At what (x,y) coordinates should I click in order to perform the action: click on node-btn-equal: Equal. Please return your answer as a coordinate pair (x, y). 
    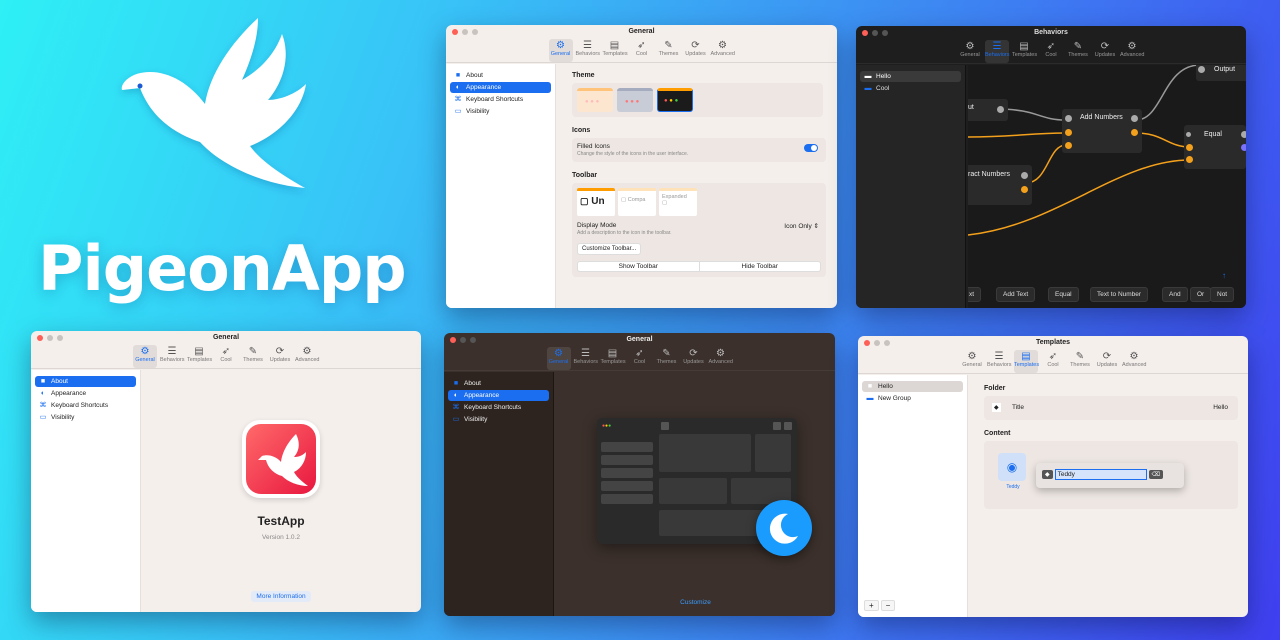
    Looking at the image, I should click on (1063, 294).